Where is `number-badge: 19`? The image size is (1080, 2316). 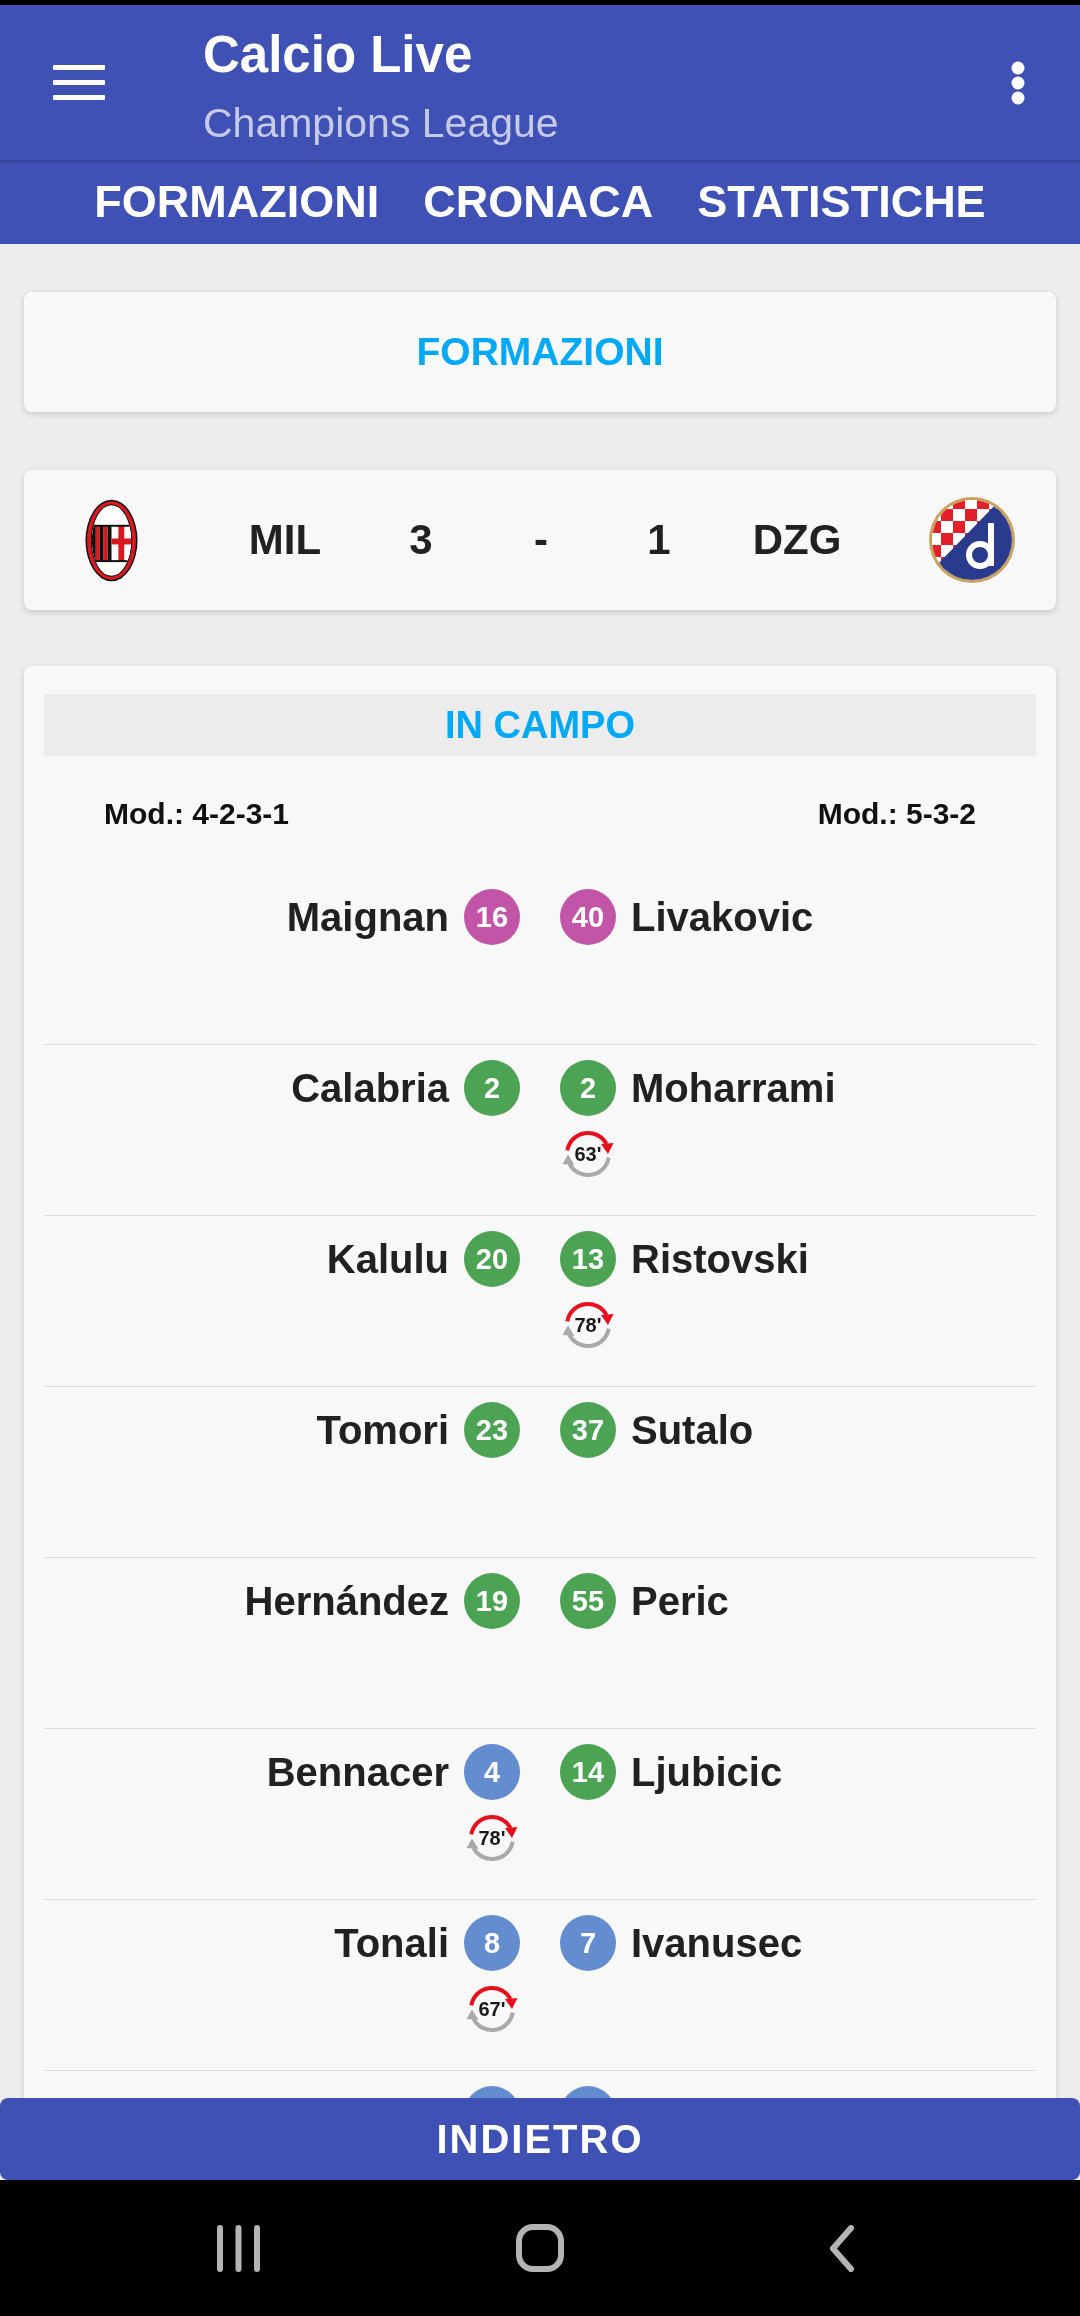 number-badge: 19 is located at coordinates (492, 1601).